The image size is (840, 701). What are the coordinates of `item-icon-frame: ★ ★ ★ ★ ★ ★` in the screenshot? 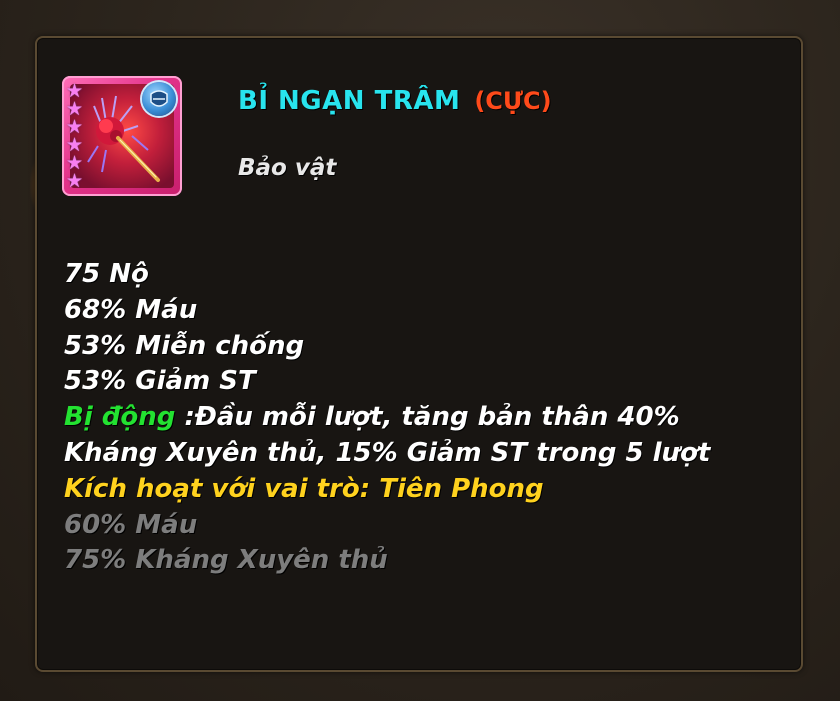 It's located at (122, 136).